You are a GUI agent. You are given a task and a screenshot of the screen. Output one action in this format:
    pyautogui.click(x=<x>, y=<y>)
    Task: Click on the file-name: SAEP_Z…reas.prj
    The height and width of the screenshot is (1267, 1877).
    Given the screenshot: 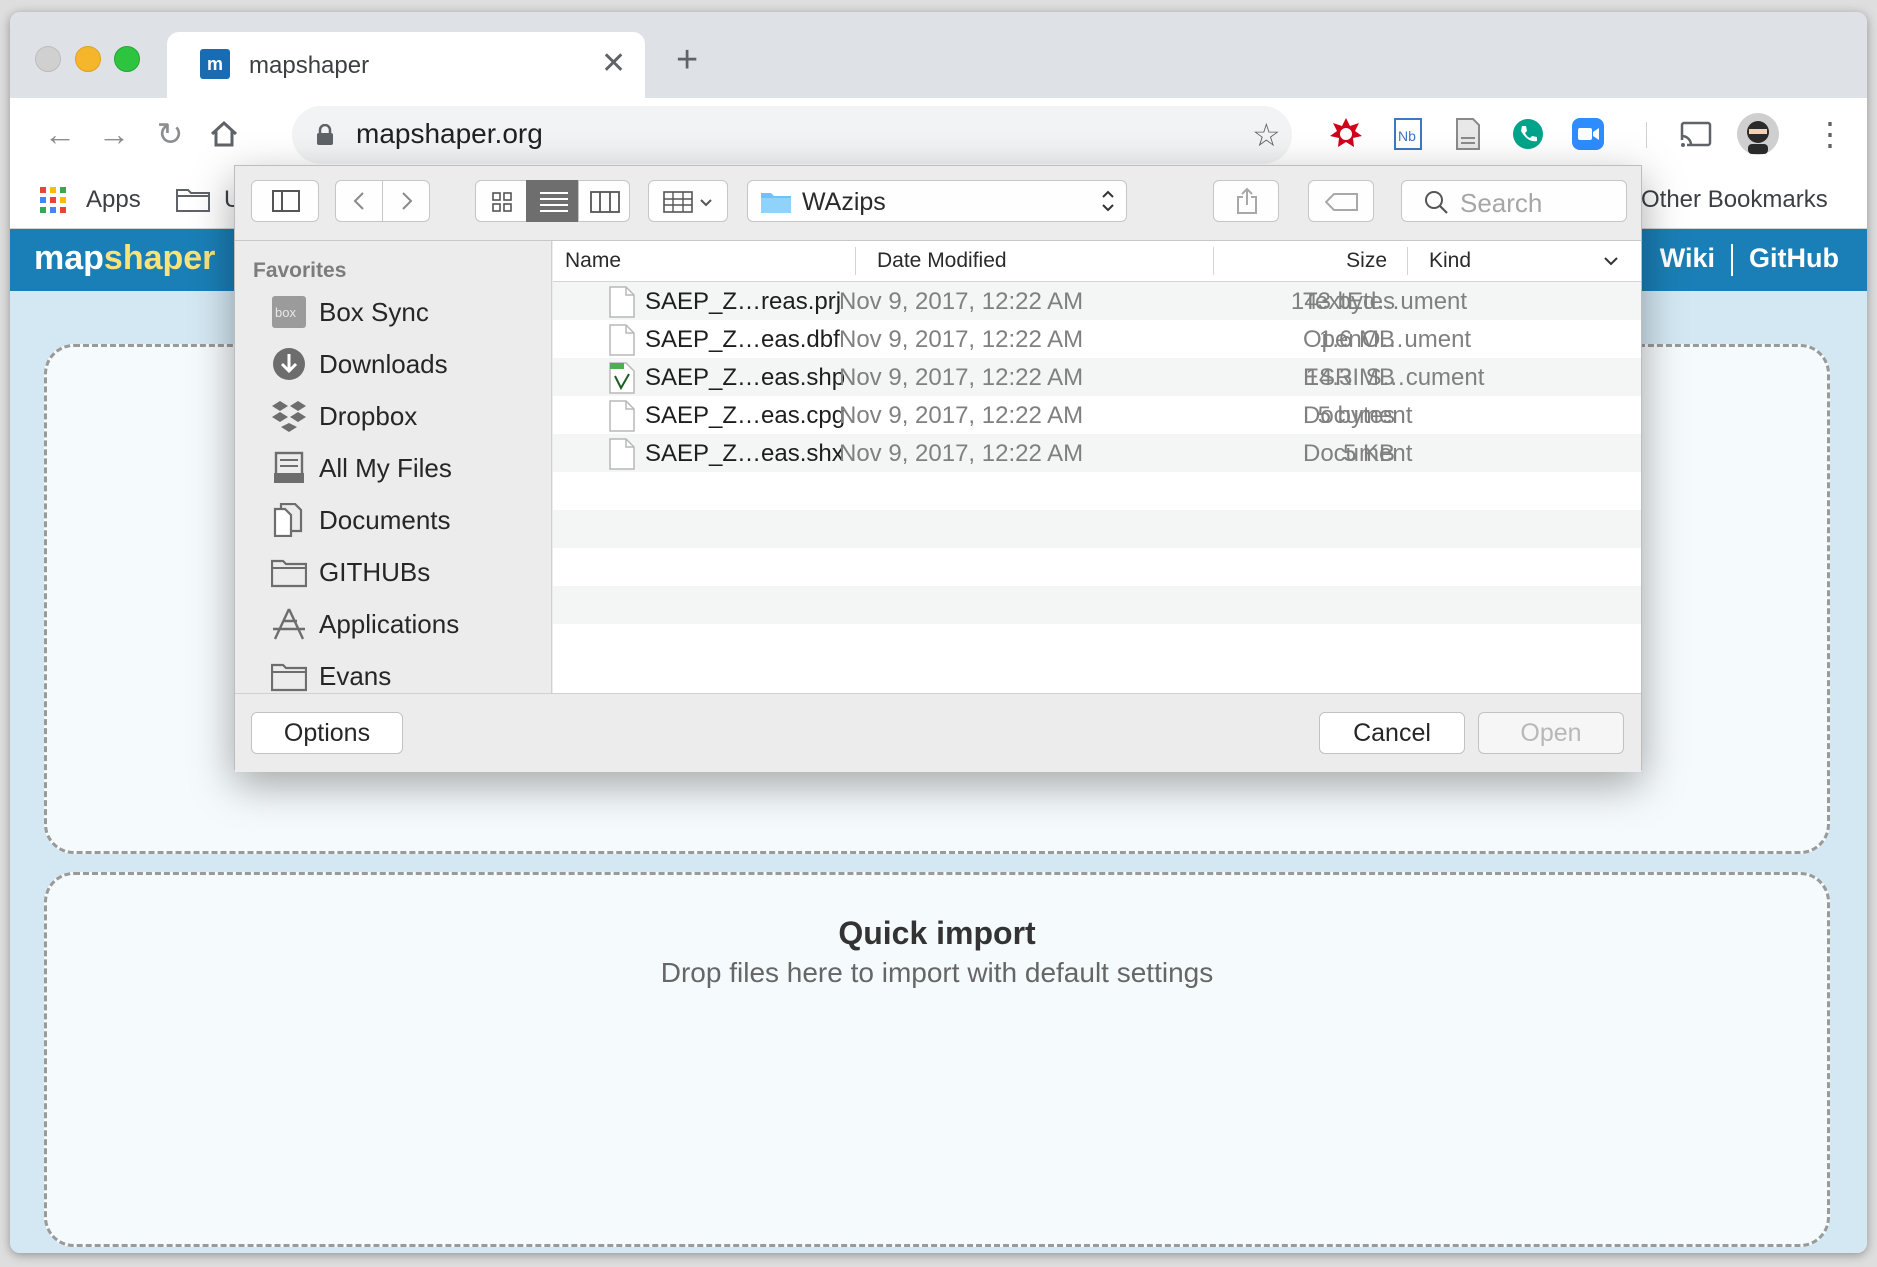 What is the action you would take?
    pyautogui.click(x=743, y=301)
    